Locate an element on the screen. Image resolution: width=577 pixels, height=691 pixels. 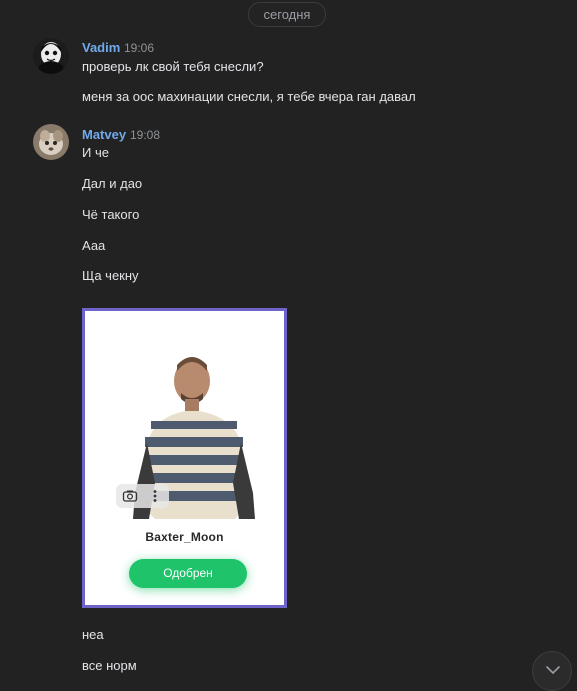
approved-status-button: Одобрен is located at coordinates (188, 573).